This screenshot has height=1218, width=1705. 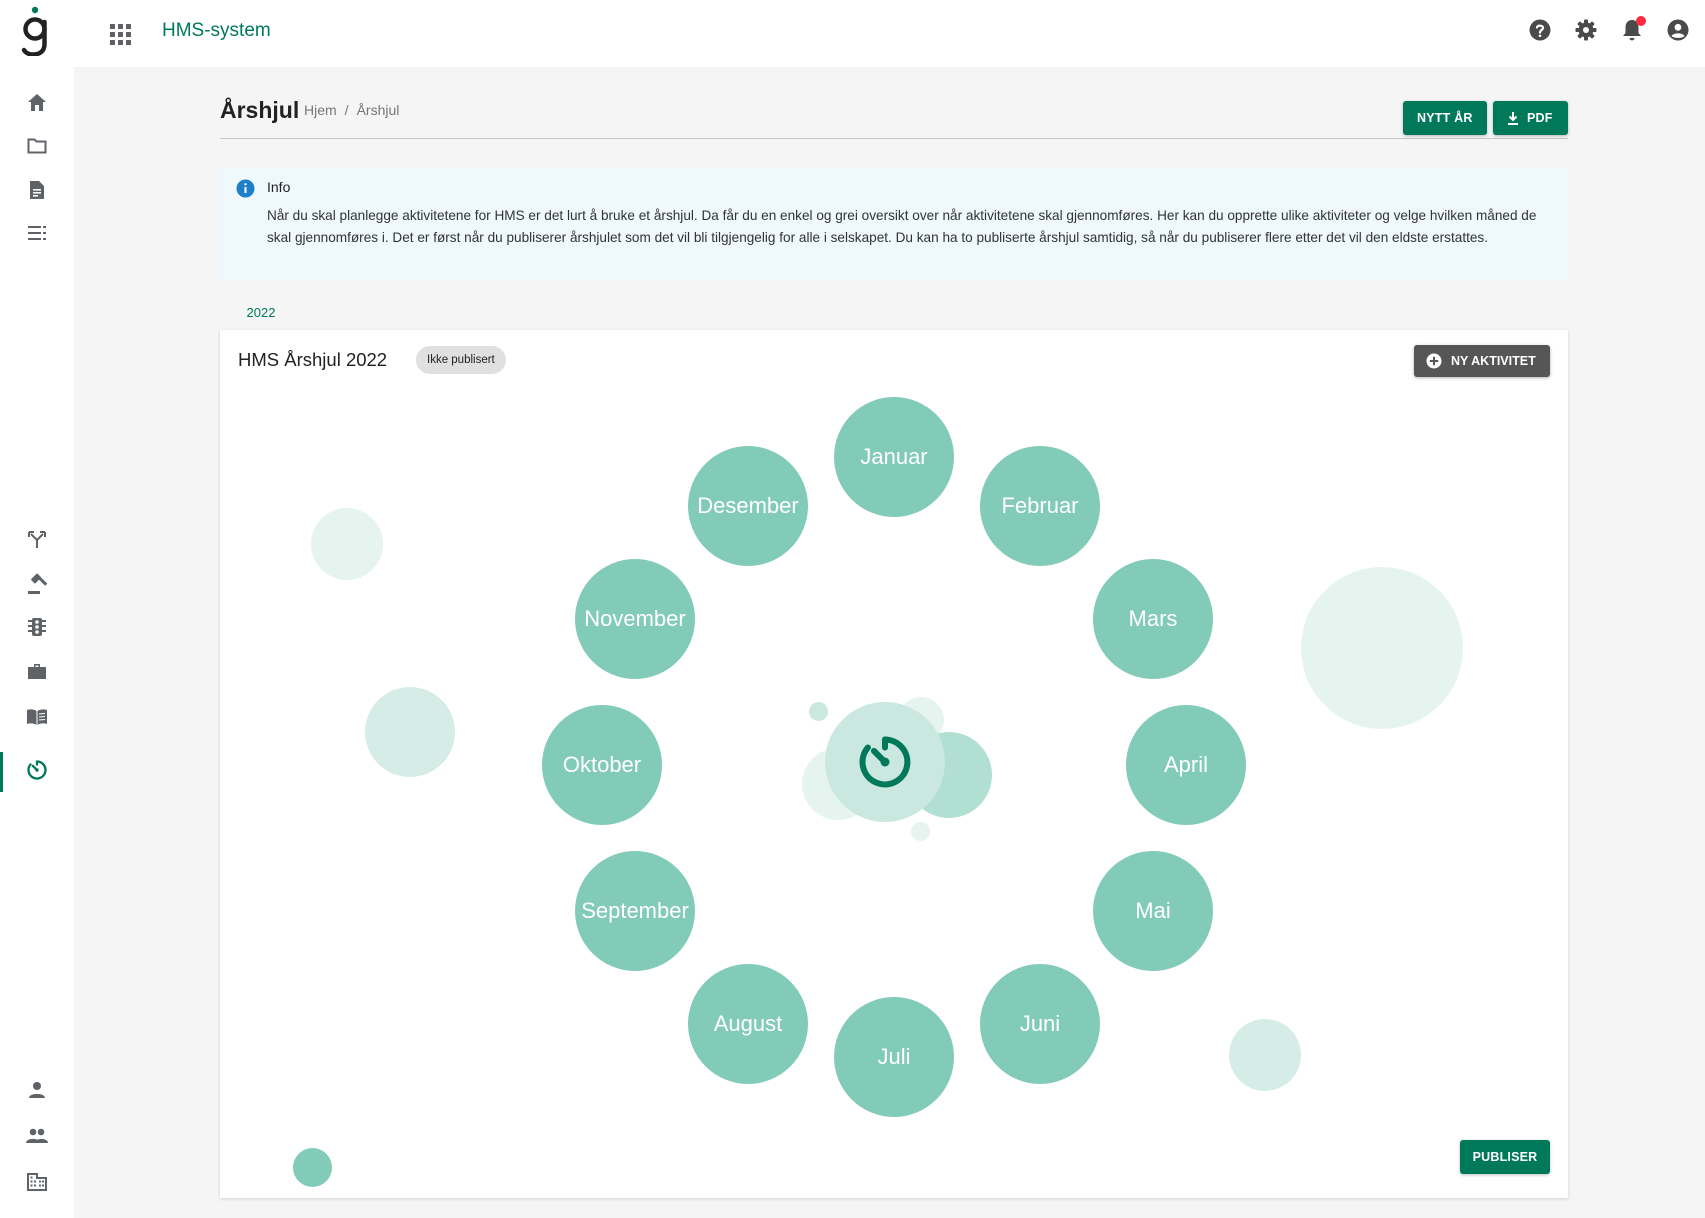 I want to click on gavel-icon, so click(x=38, y=583).